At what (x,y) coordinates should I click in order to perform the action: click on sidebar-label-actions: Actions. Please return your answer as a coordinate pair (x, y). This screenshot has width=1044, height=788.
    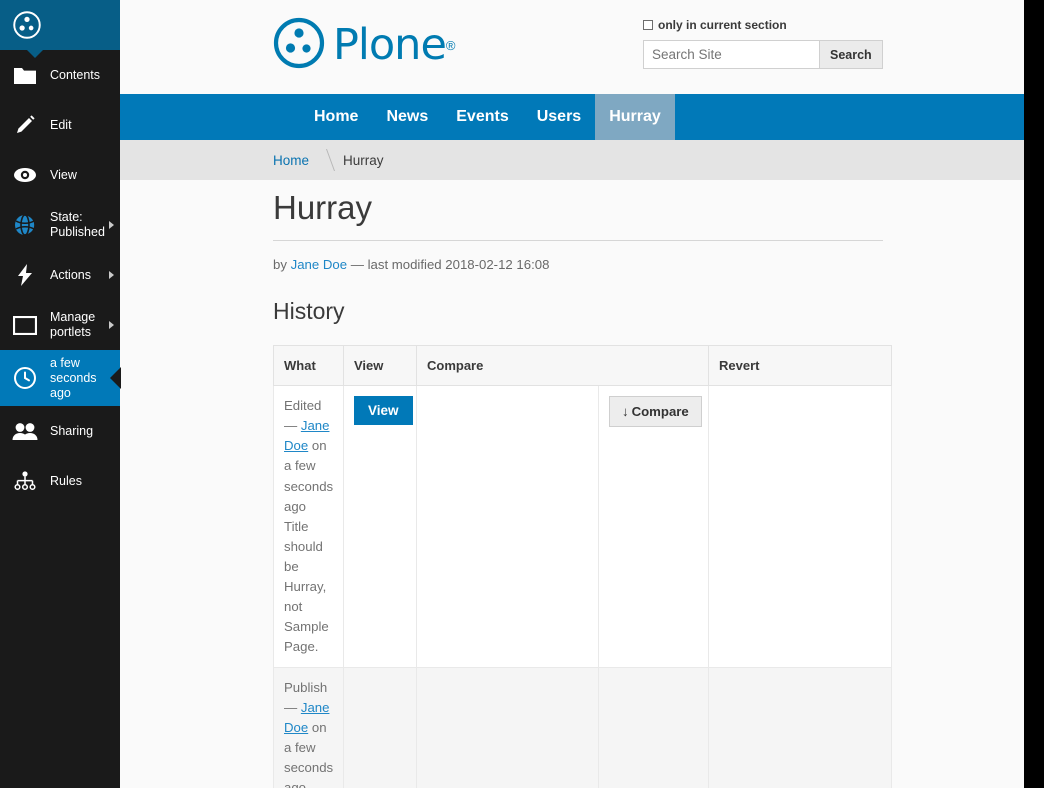
    Looking at the image, I should click on (70, 274).